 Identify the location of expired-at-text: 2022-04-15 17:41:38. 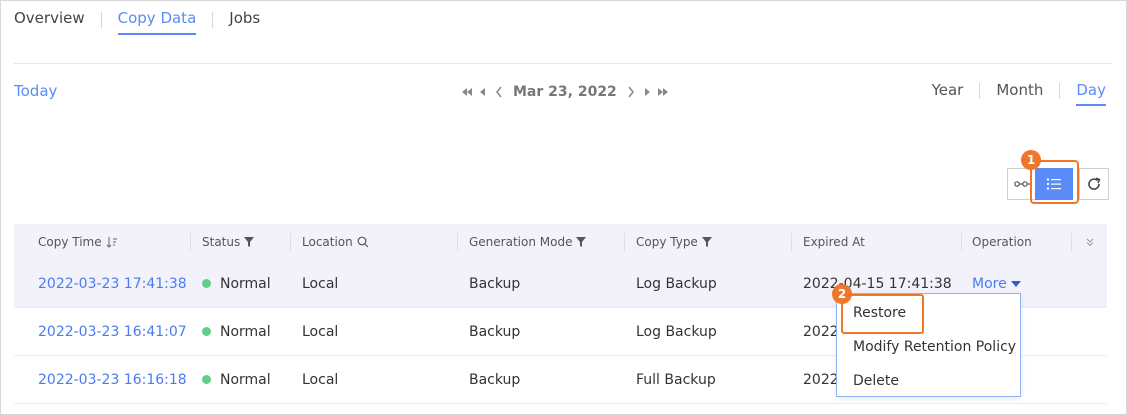
(877, 283).